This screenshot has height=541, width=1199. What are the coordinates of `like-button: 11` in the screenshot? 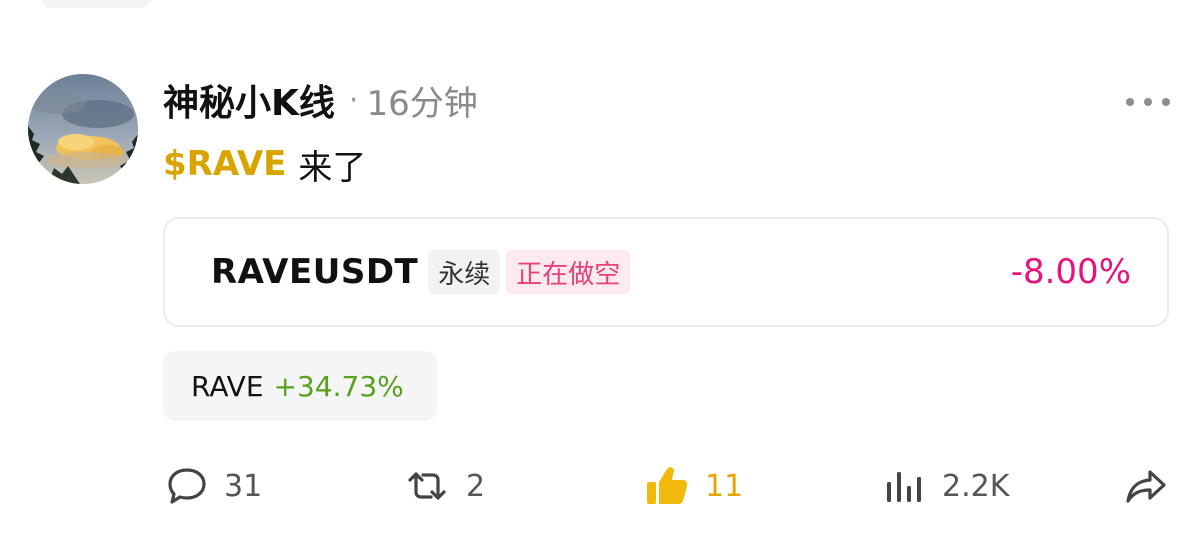 It's located at (694, 486).